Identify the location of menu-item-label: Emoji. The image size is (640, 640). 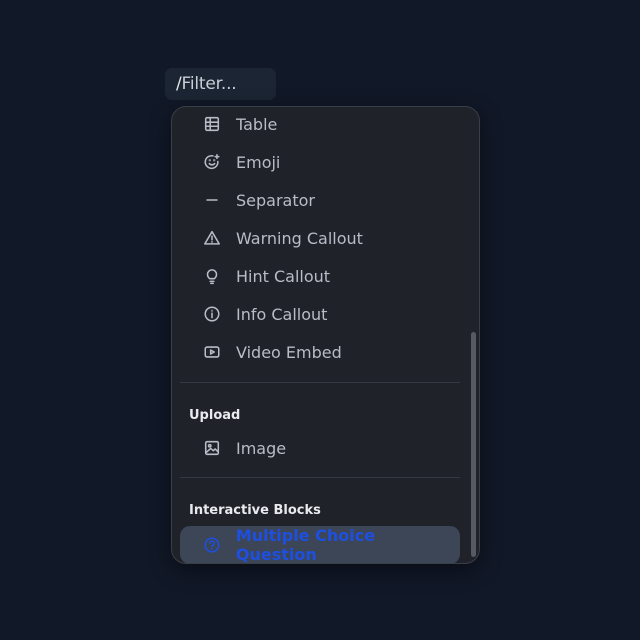
(258, 162).